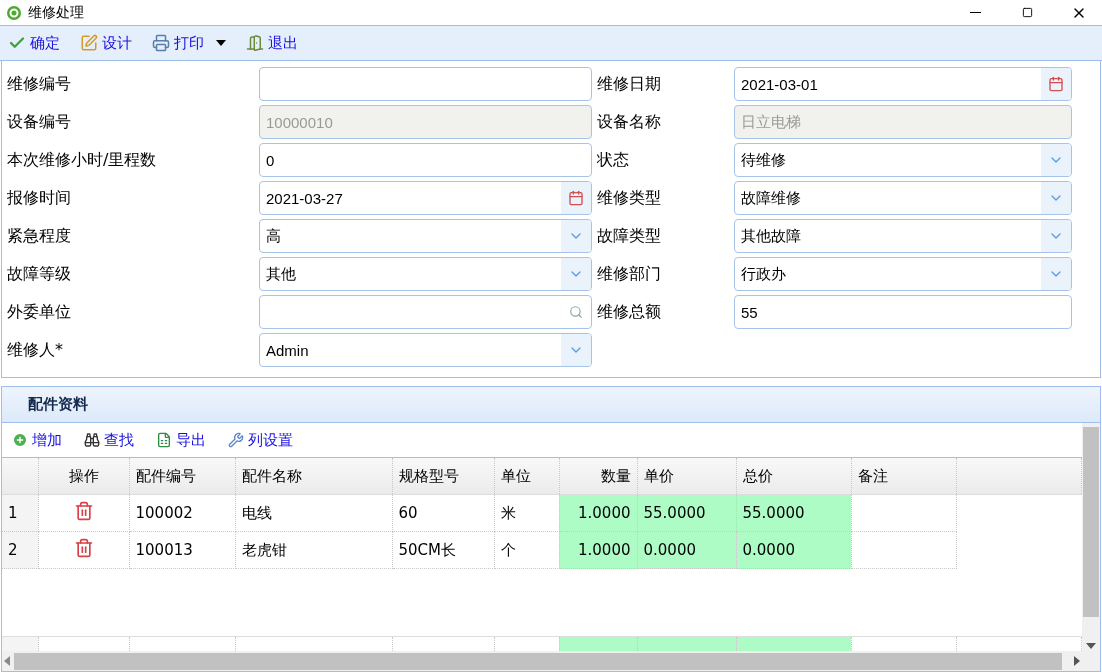  What do you see at coordinates (182, 513) in the screenshot?
I see `table-cell: 100002` at bounding box center [182, 513].